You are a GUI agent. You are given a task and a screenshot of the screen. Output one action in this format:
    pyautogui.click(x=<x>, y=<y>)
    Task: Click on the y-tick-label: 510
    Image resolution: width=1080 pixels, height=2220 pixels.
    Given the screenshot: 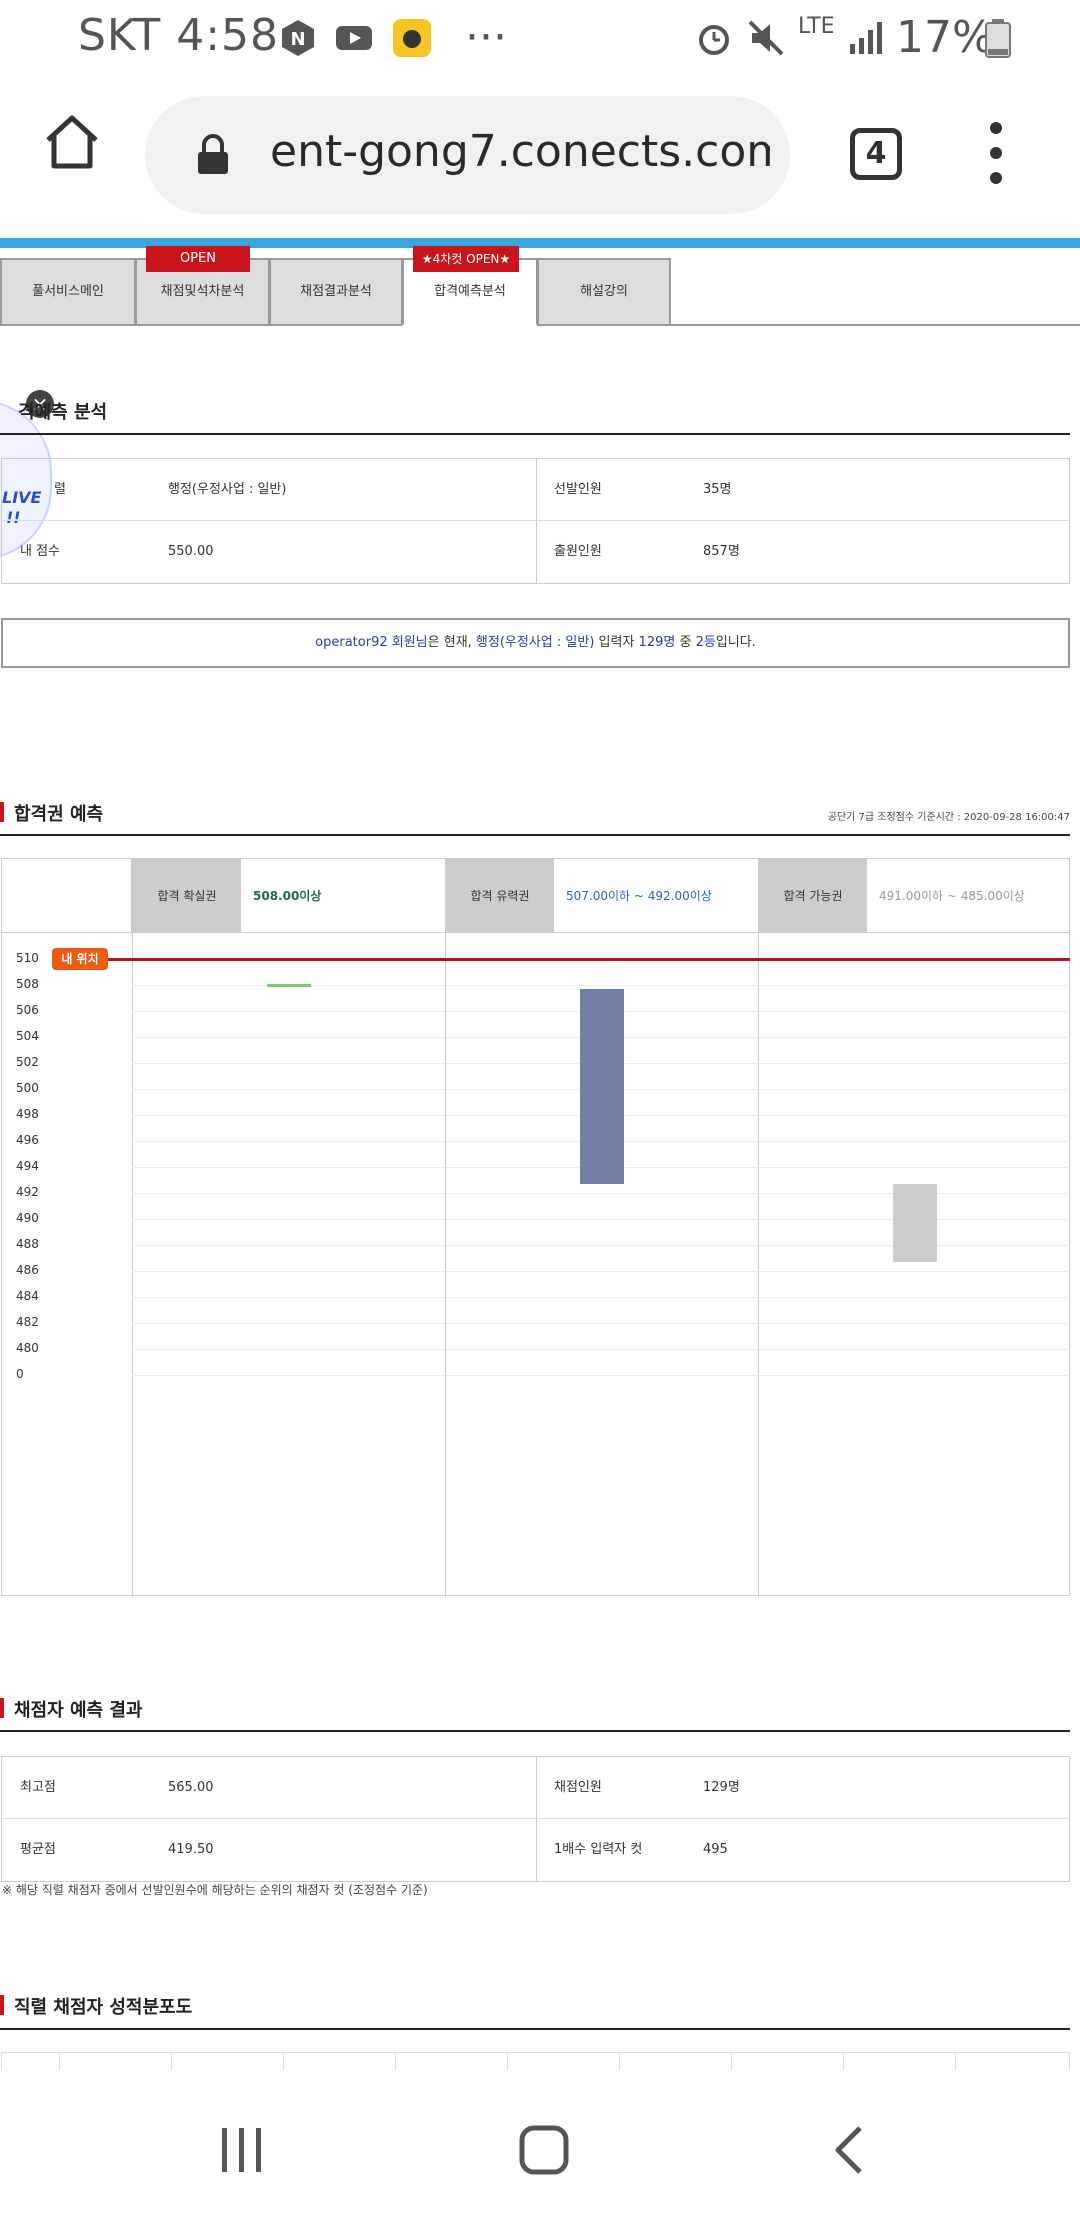 What is the action you would take?
    pyautogui.click(x=27, y=958)
    